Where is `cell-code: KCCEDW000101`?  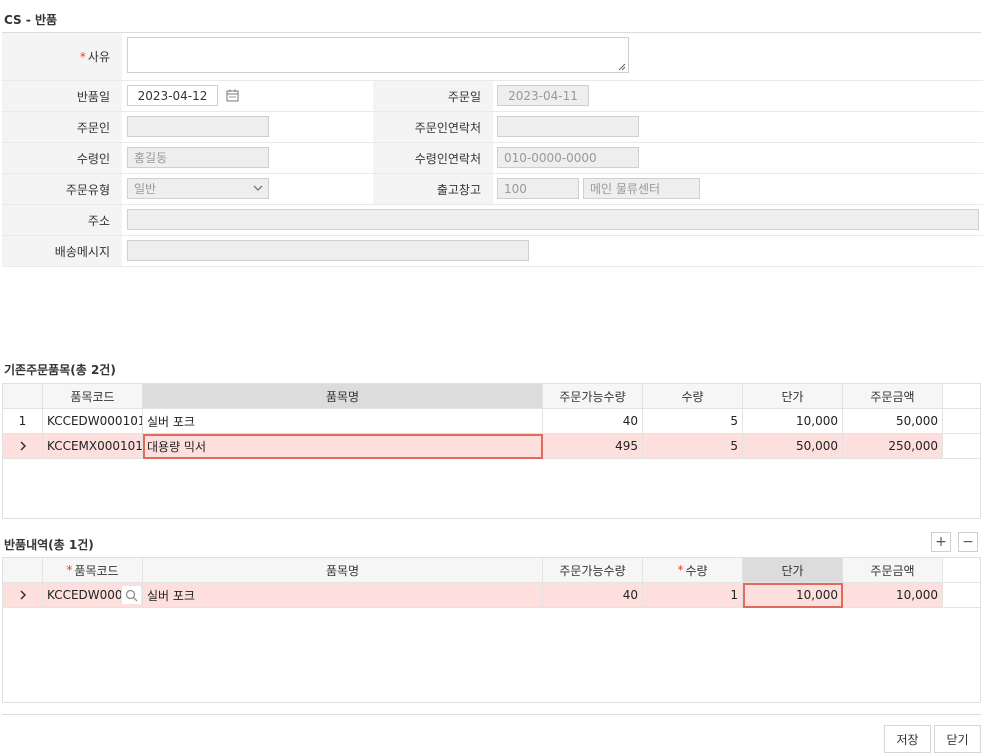
cell-code: KCCEDW000101 is located at coordinates (93, 421).